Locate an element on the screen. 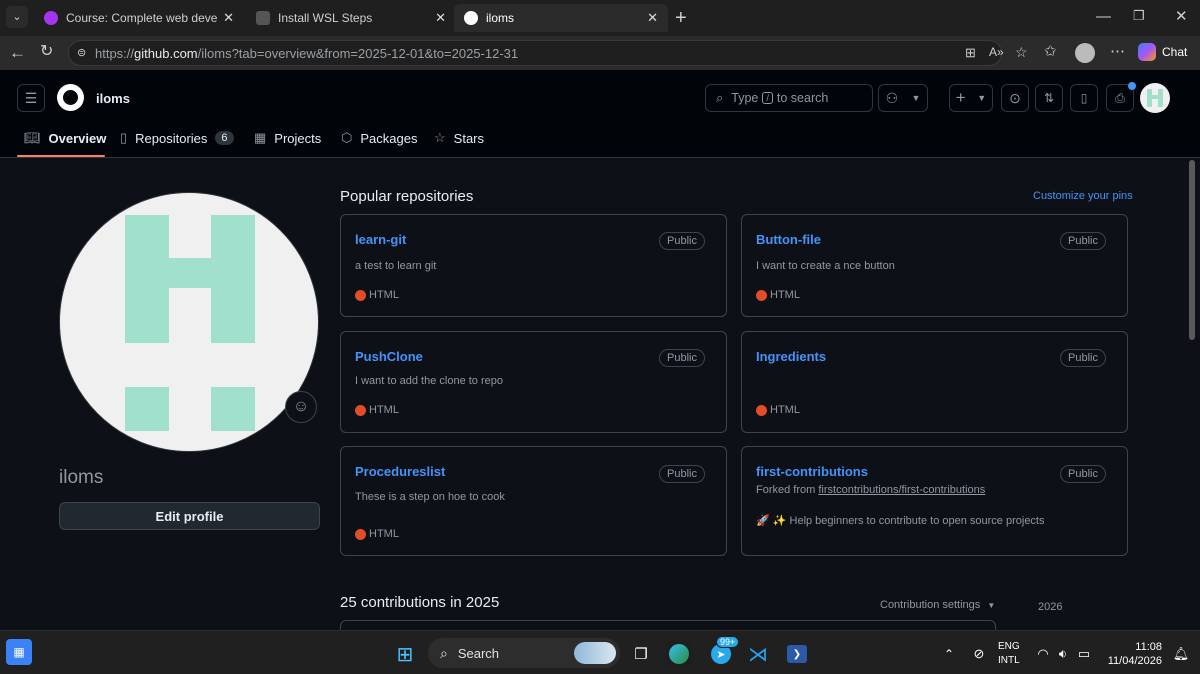  profile-avatar is located at coordinates (1085, 53).